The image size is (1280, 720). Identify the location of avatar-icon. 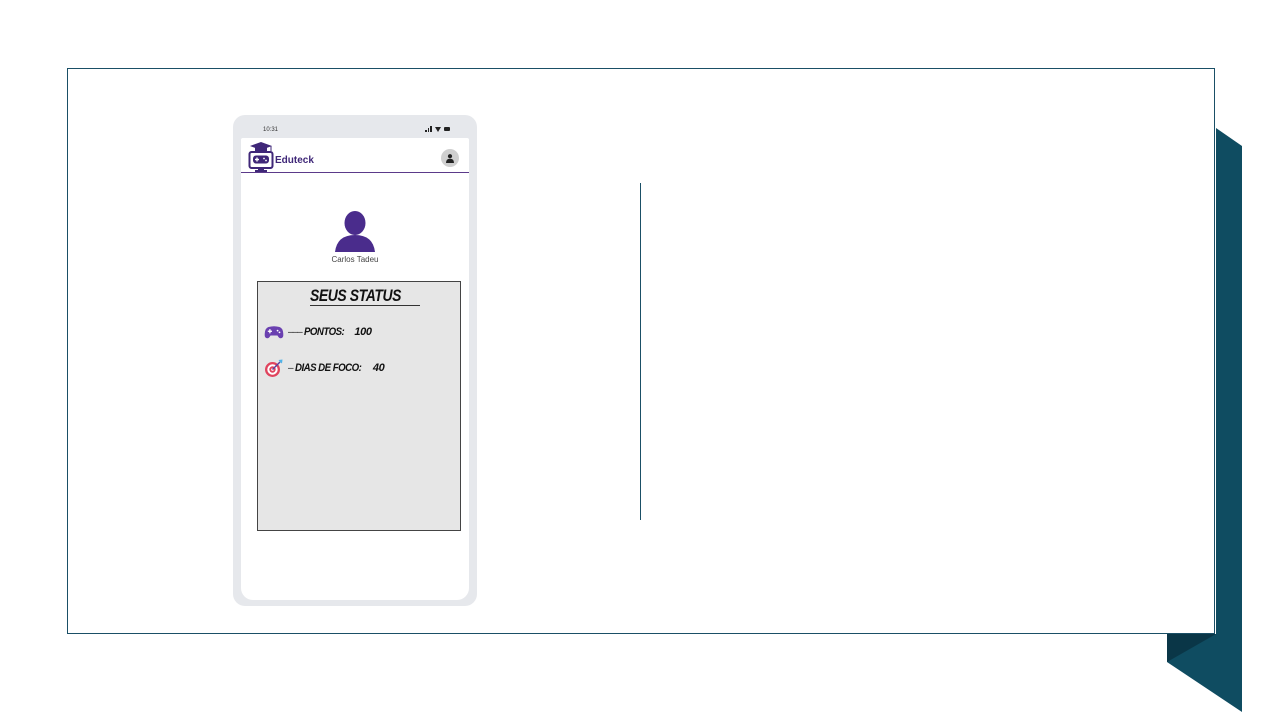
(355, 231).